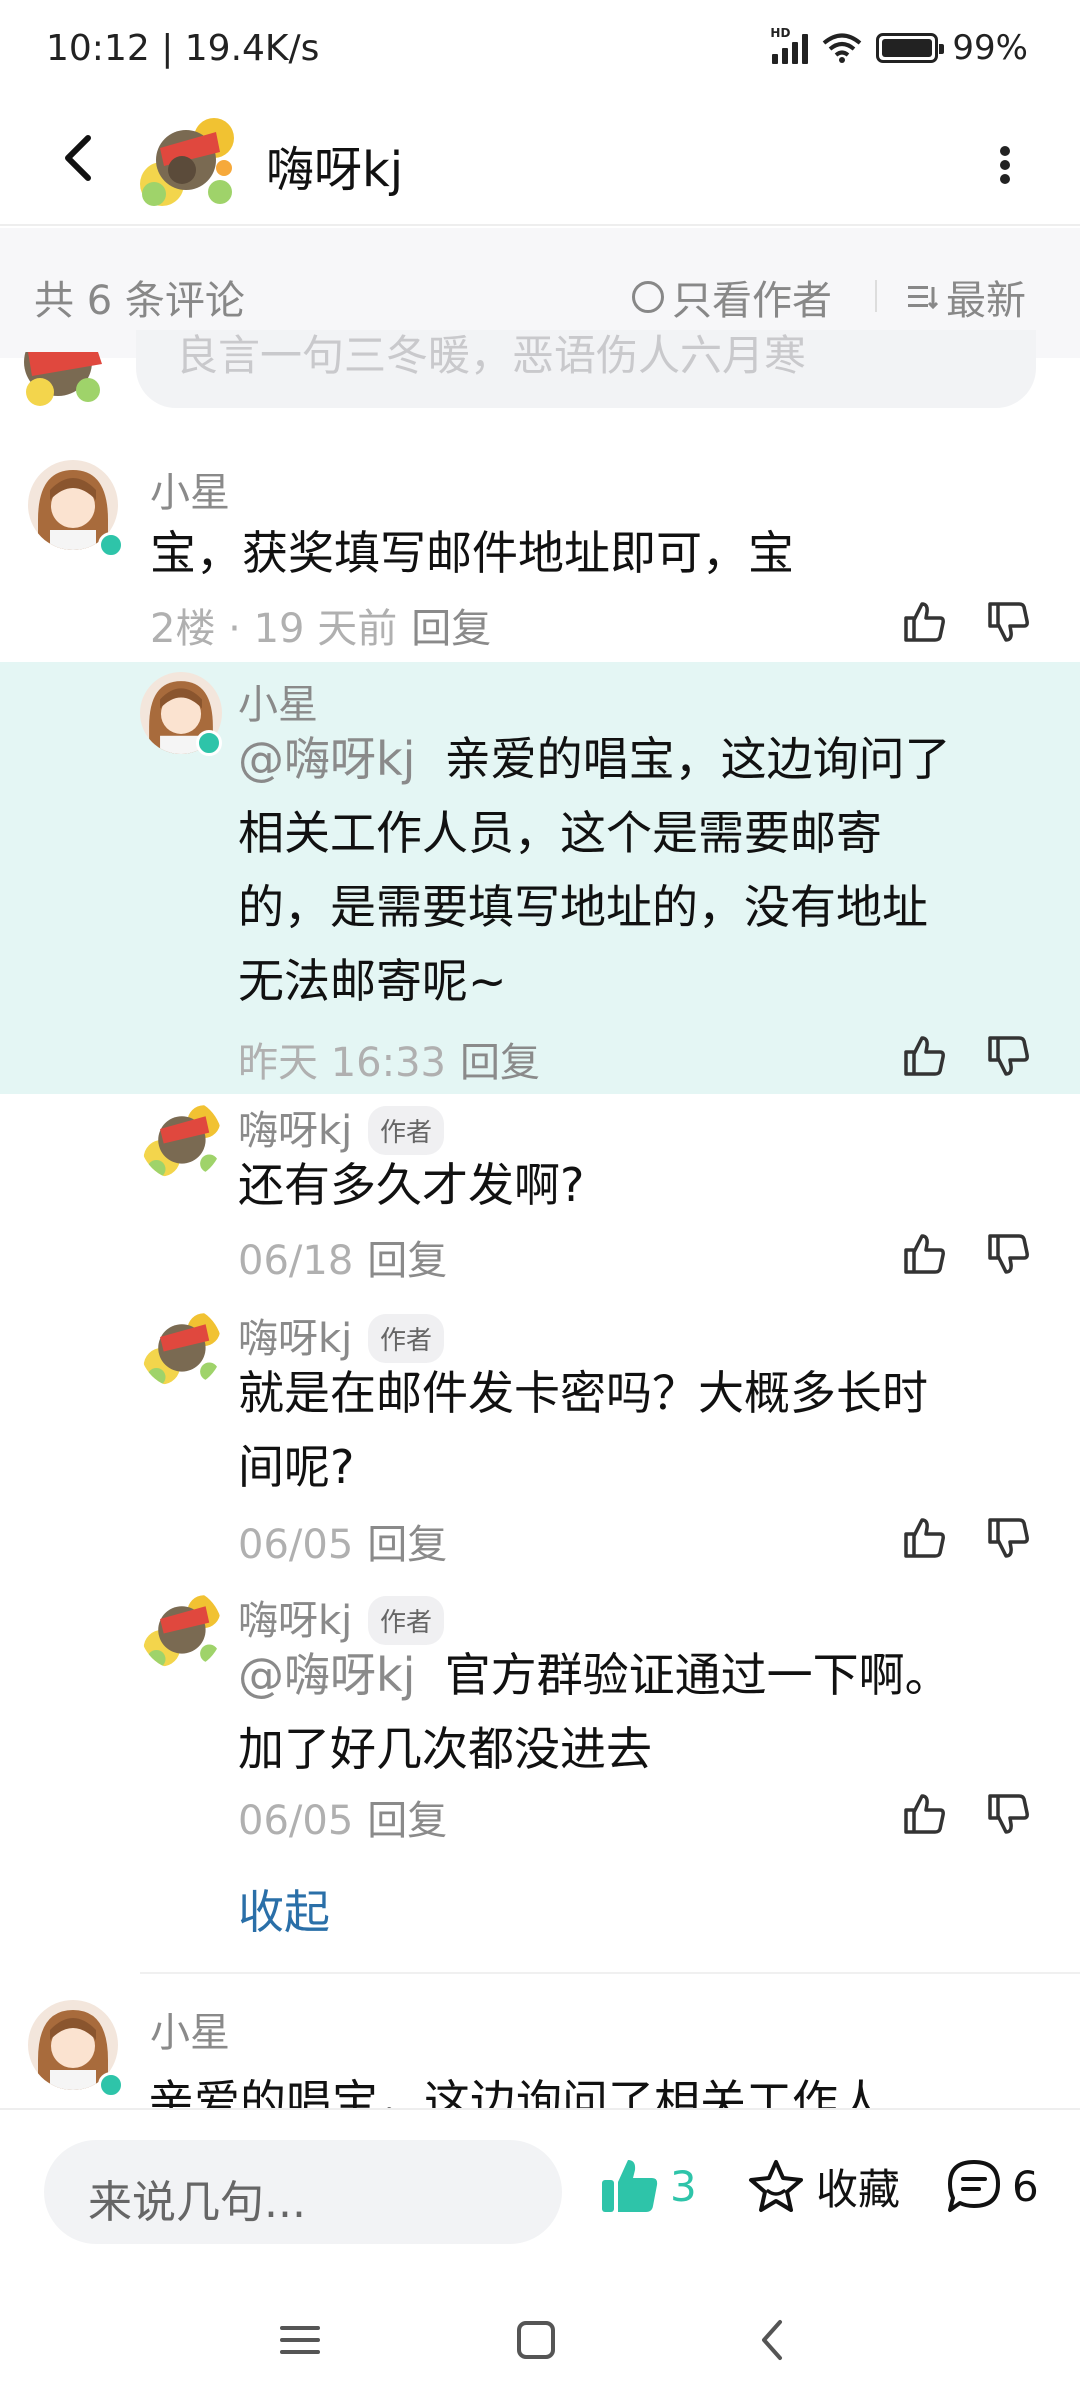 Image resolution: width=1080 pixels, height=2400 pixels. Describe the element at coordinates (274, 629) in the screenshot. I see `comment-time: 2楼 · 19 天前` at that location.